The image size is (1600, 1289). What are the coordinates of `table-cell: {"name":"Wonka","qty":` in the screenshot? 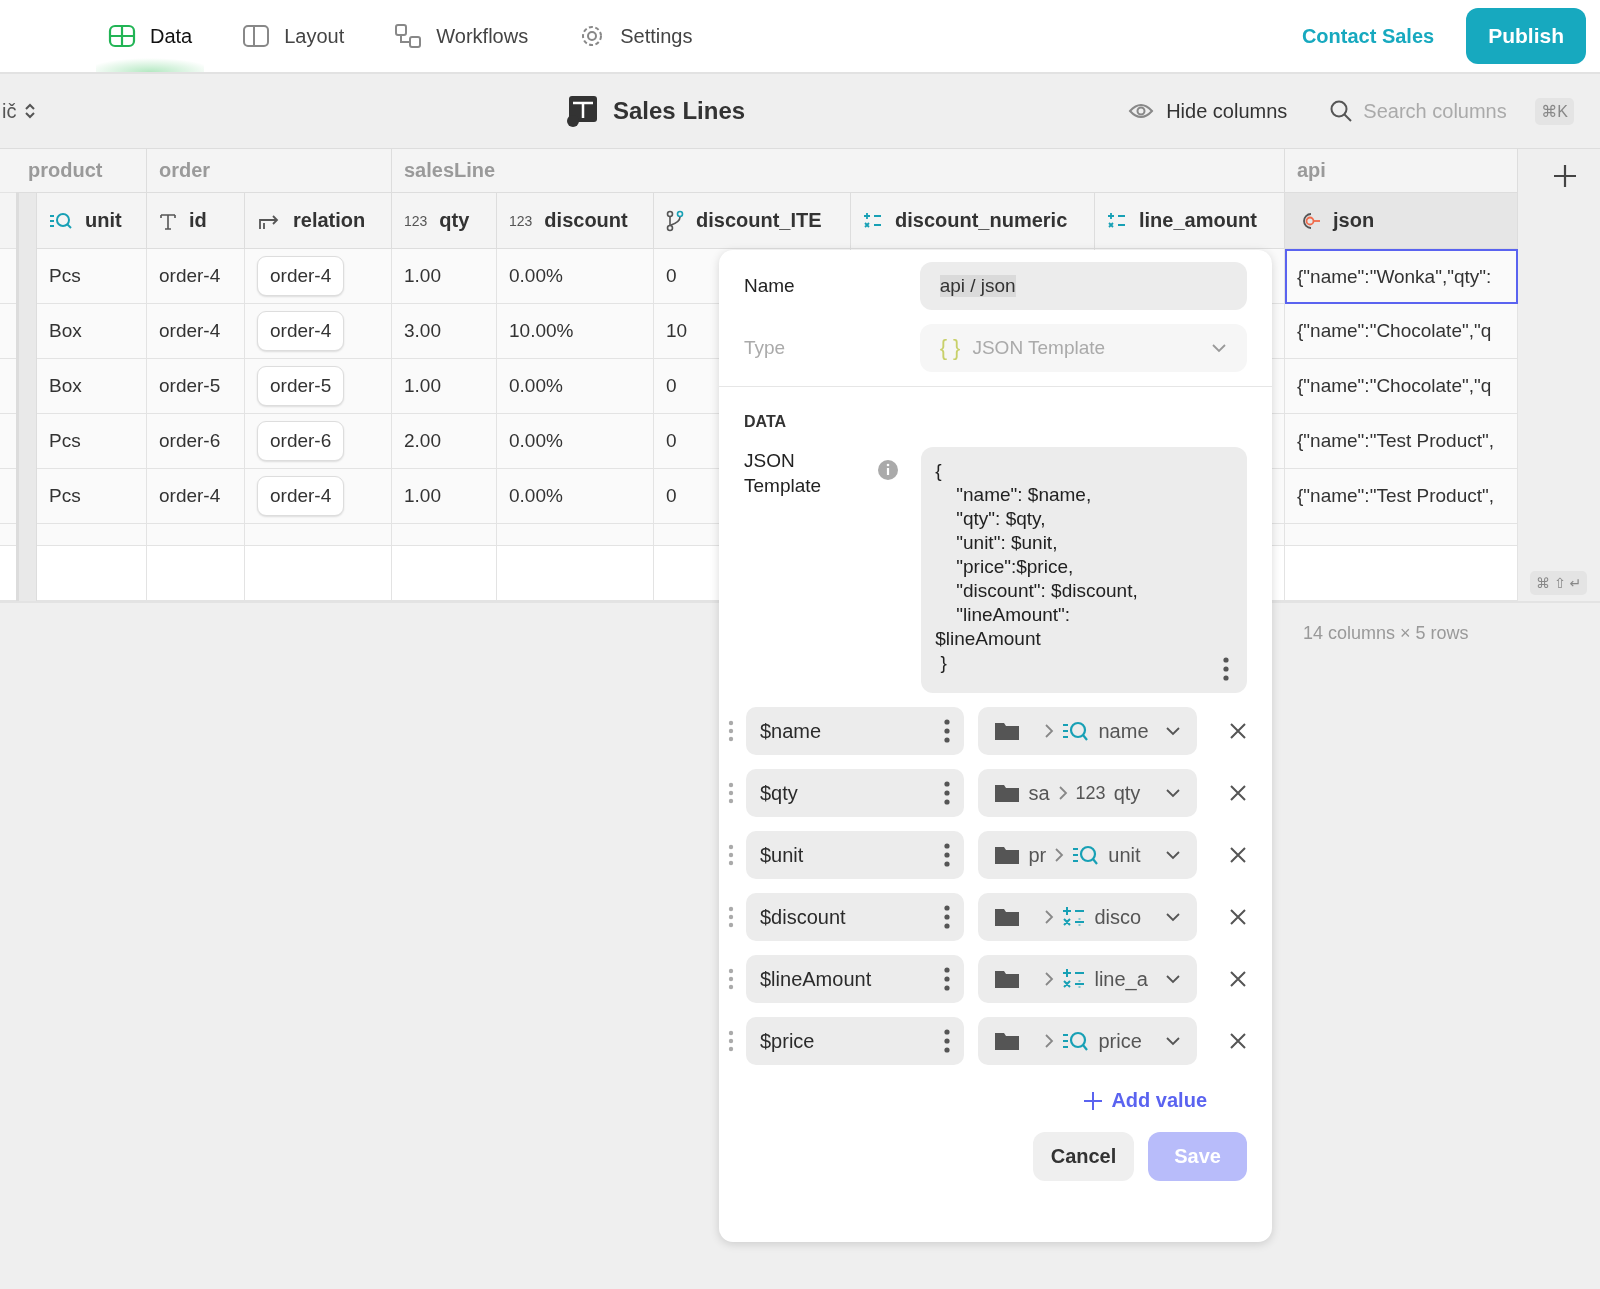 It's located at (1401, 276).